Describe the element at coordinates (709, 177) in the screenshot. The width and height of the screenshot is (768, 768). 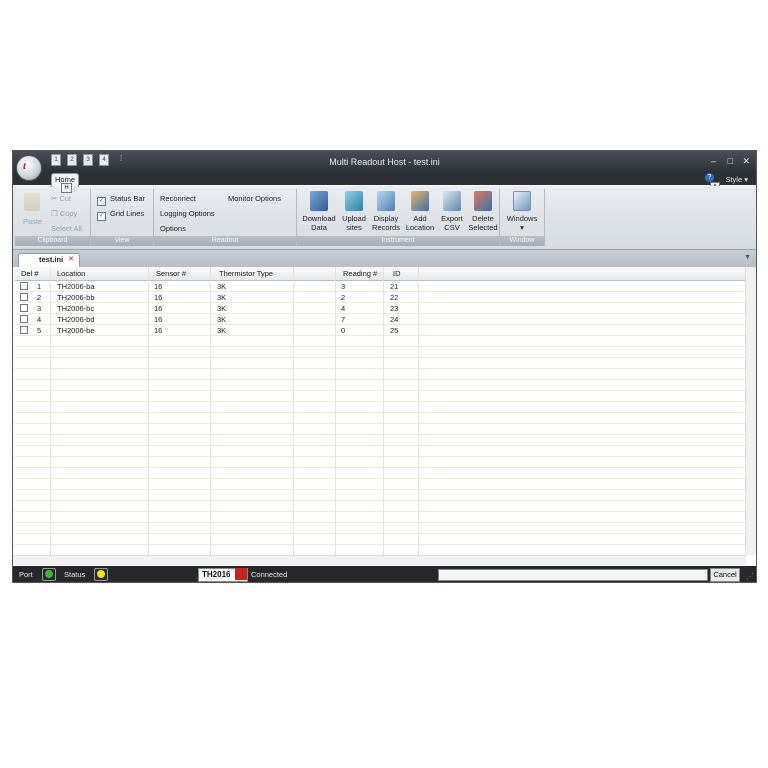
I see `help-icon: ?` at that location.